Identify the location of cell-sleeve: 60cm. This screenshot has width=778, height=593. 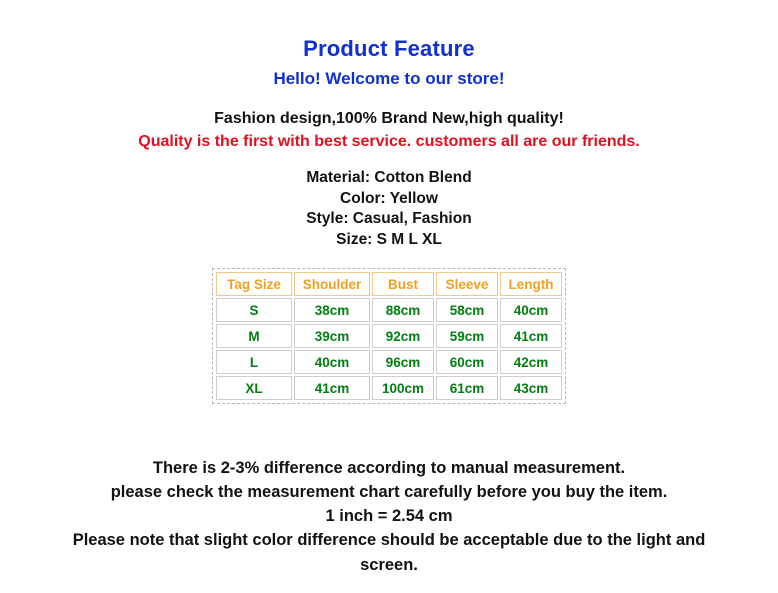
(467, 362).